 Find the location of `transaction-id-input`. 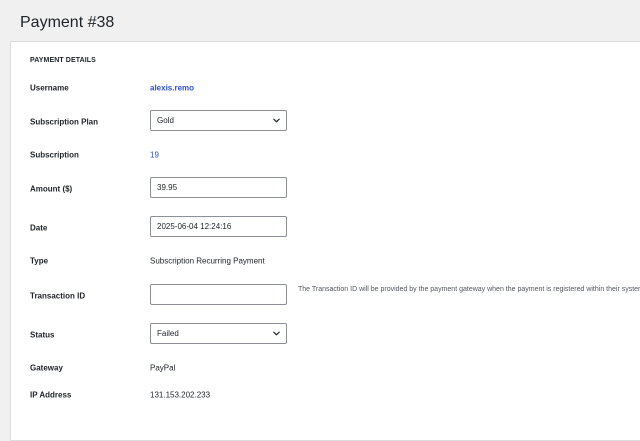

transaction-id-input is located at coordinates (218, 294).